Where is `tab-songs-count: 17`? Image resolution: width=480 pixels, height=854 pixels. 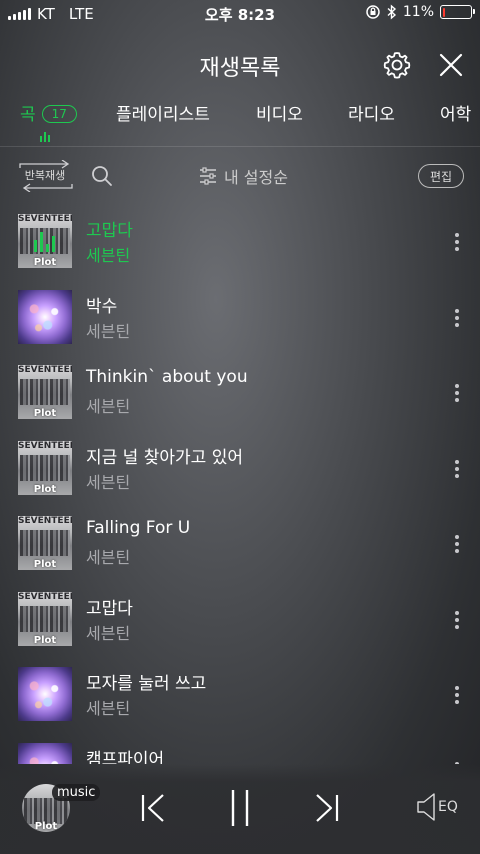
tab-songs-count: 17 is located at coordinates (59, 114).